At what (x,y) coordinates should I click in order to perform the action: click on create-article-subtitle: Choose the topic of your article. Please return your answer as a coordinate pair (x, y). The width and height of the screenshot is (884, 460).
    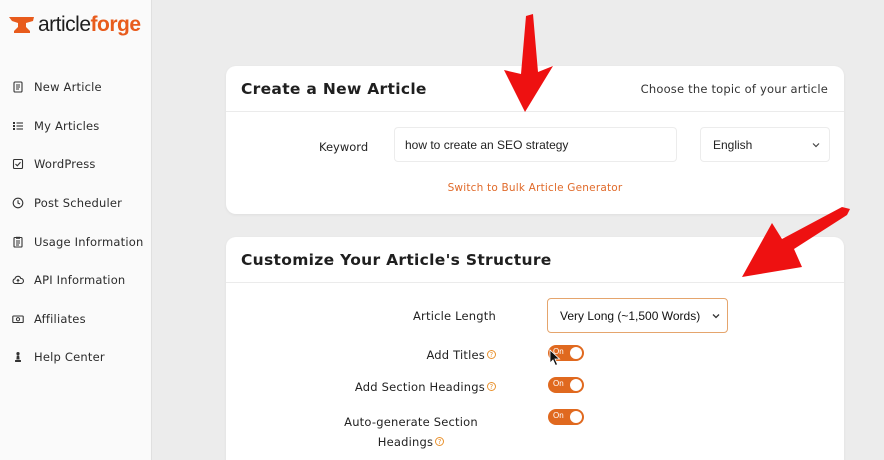
    Looking at the image, I should click on (734, 88).